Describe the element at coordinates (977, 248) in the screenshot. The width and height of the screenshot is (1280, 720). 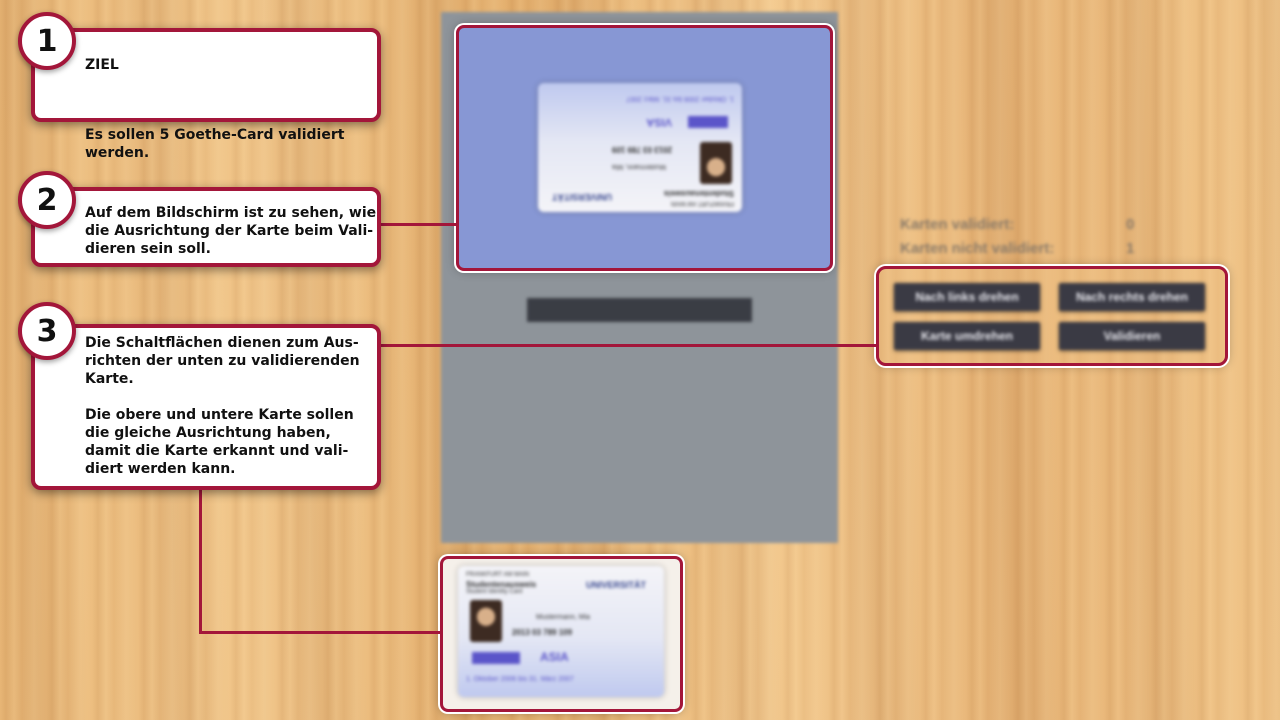
I see `not-validated-label: Karten nicht validiert:` at that location.